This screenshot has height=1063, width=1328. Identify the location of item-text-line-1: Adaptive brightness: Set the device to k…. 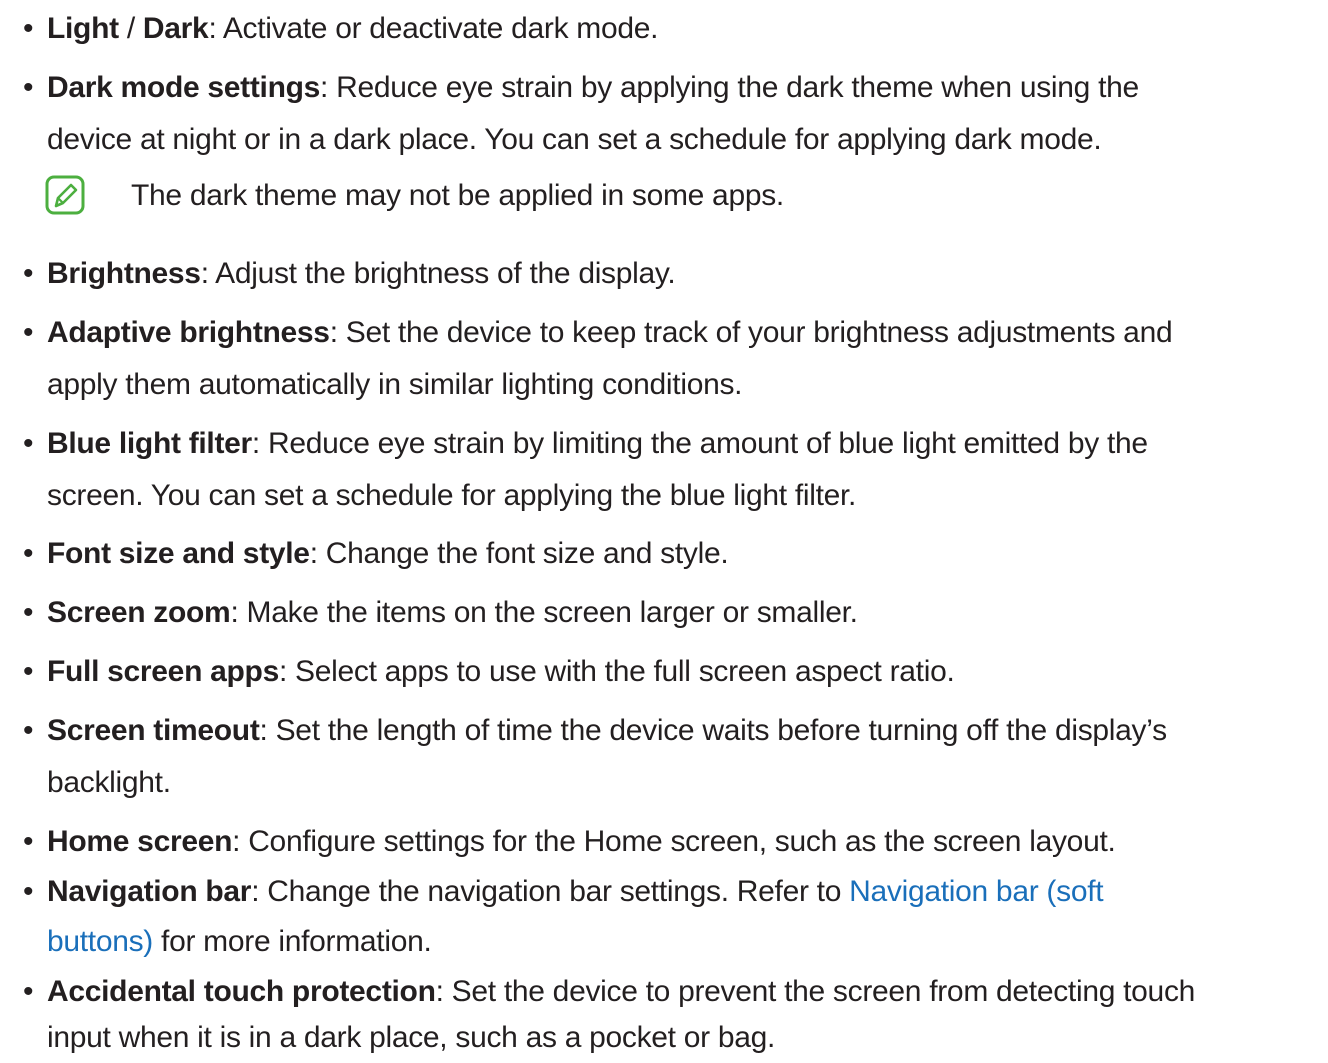
(672, 333).